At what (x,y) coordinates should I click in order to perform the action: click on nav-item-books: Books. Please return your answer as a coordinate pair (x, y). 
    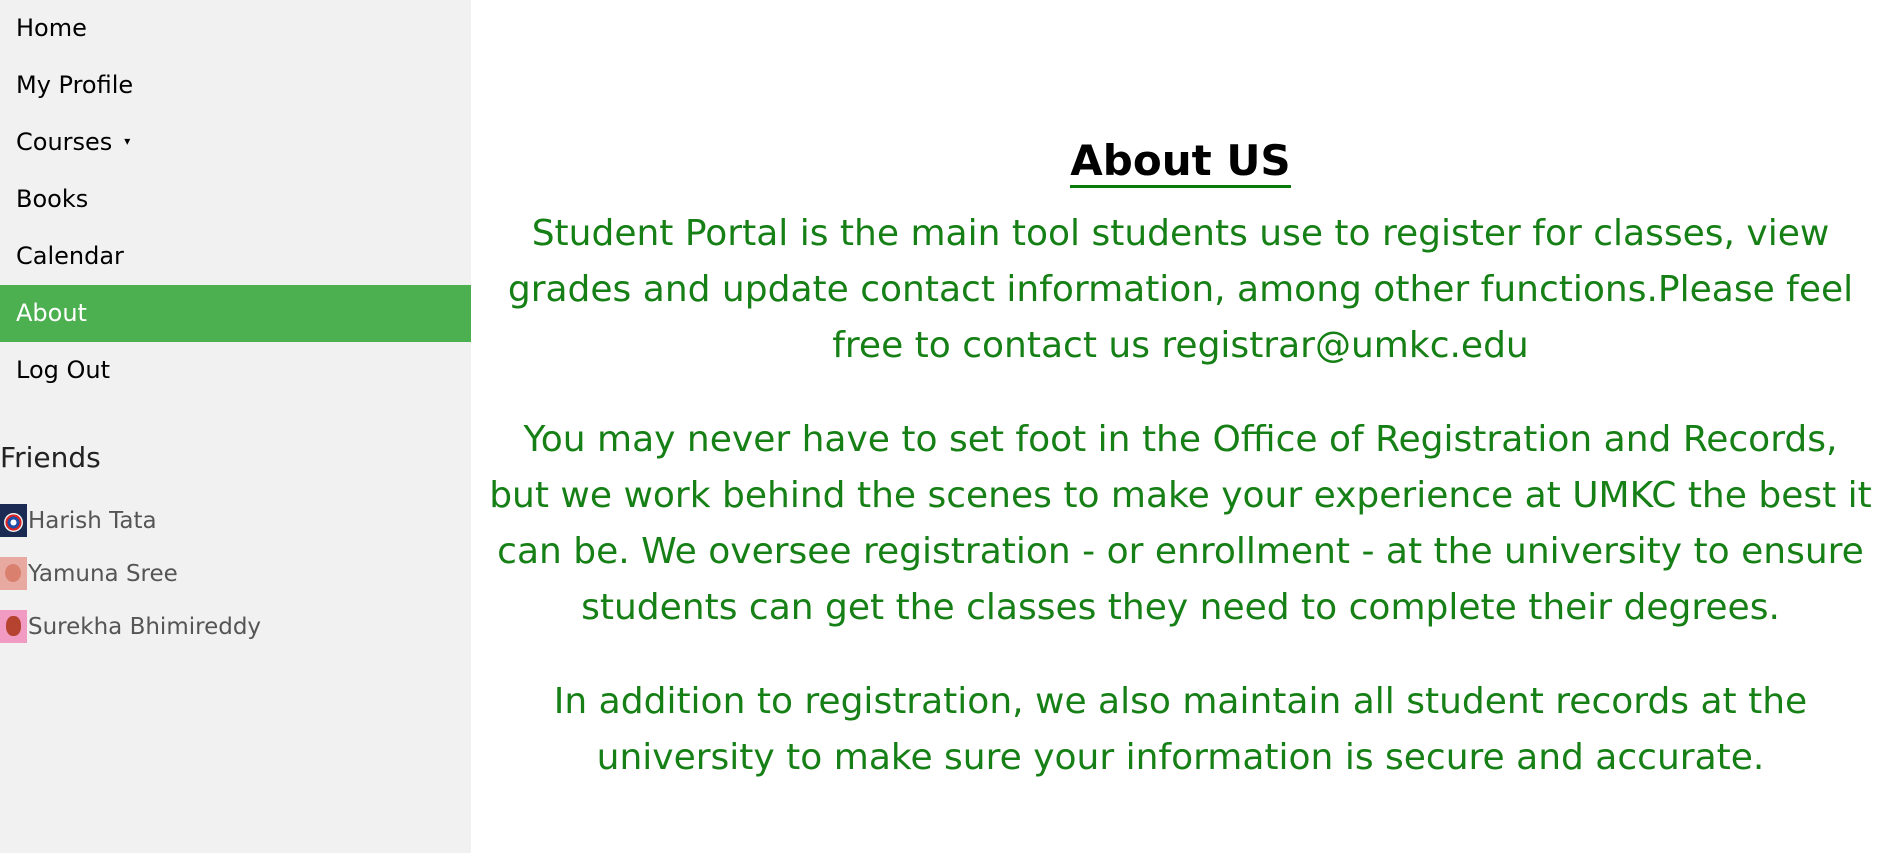
    Looking at the image, I should click on (235, 199).